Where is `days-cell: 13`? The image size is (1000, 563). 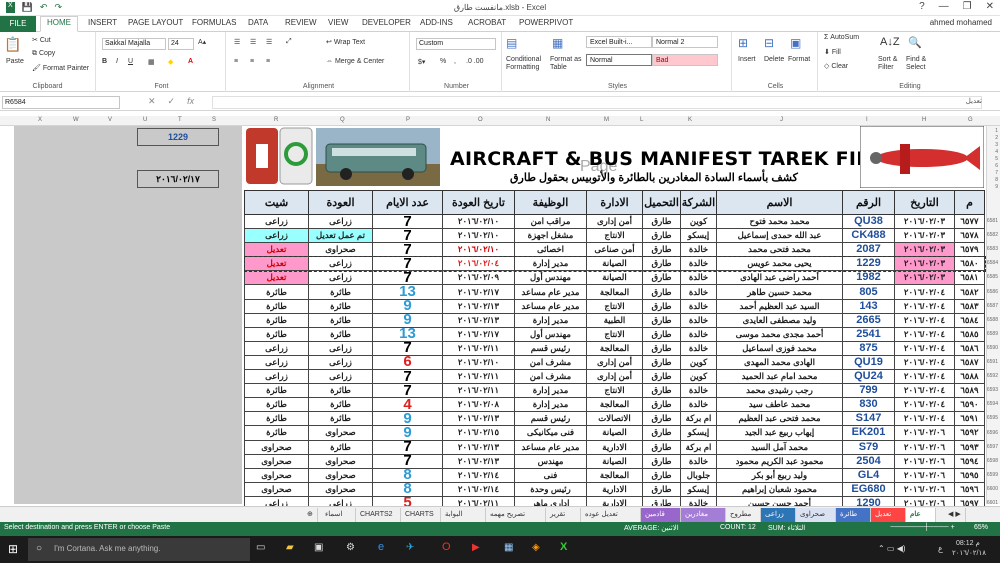 days-cell: 13 is located at coordinates (407, 292).